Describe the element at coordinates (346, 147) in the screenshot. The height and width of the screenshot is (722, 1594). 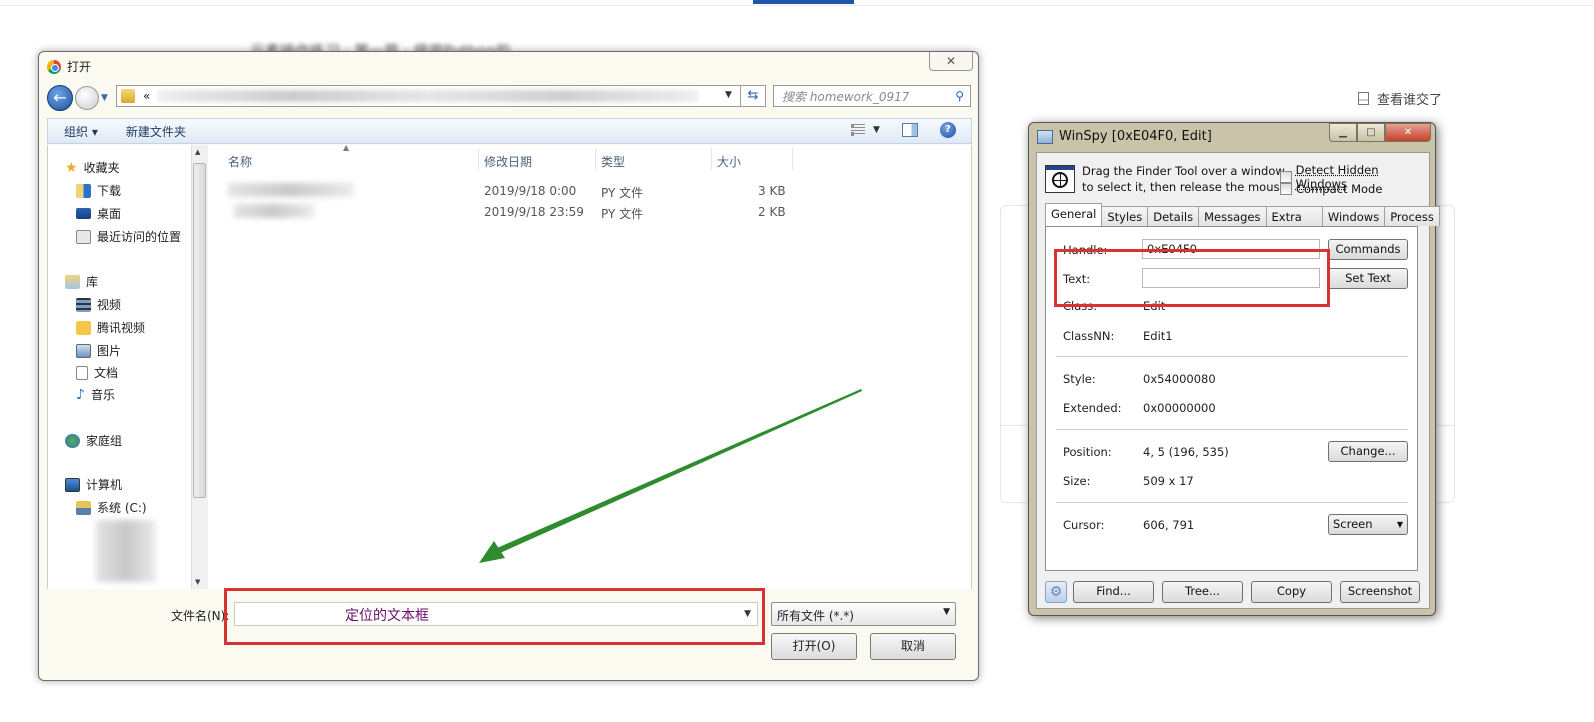
I see `sort-ascending-icon: ▲` at that location.